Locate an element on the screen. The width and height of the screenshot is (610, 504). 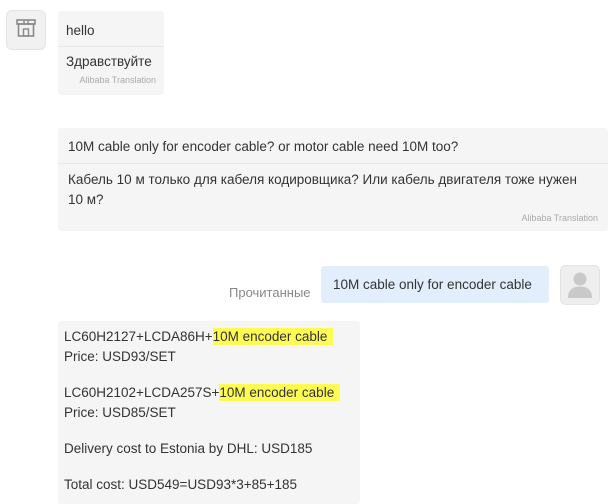
quote-item-1-model: LC60H2127+LCDA86H+ is located at coordinates (138, 336).